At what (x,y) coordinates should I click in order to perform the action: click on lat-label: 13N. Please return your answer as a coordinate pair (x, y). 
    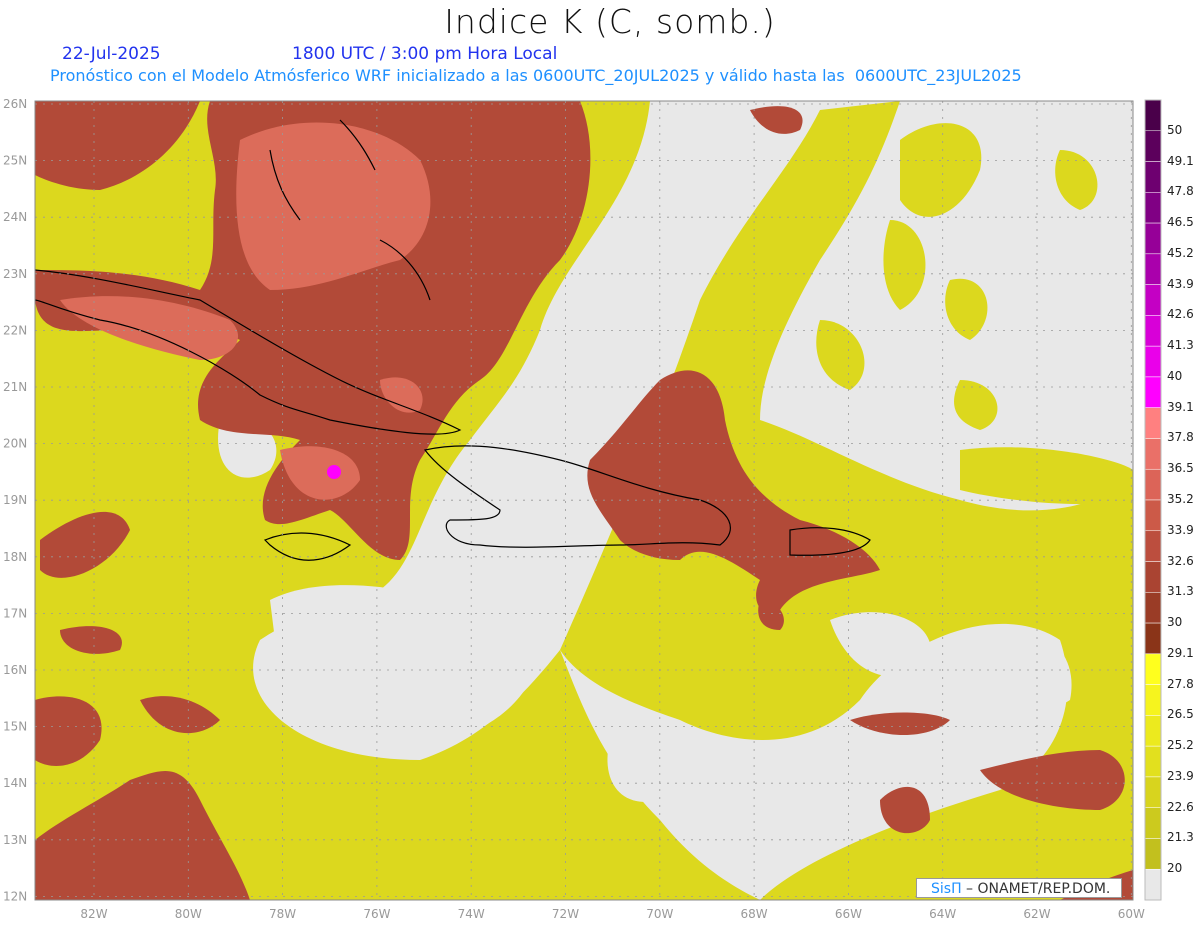
    Looking at the image, I should click on (15, 840).